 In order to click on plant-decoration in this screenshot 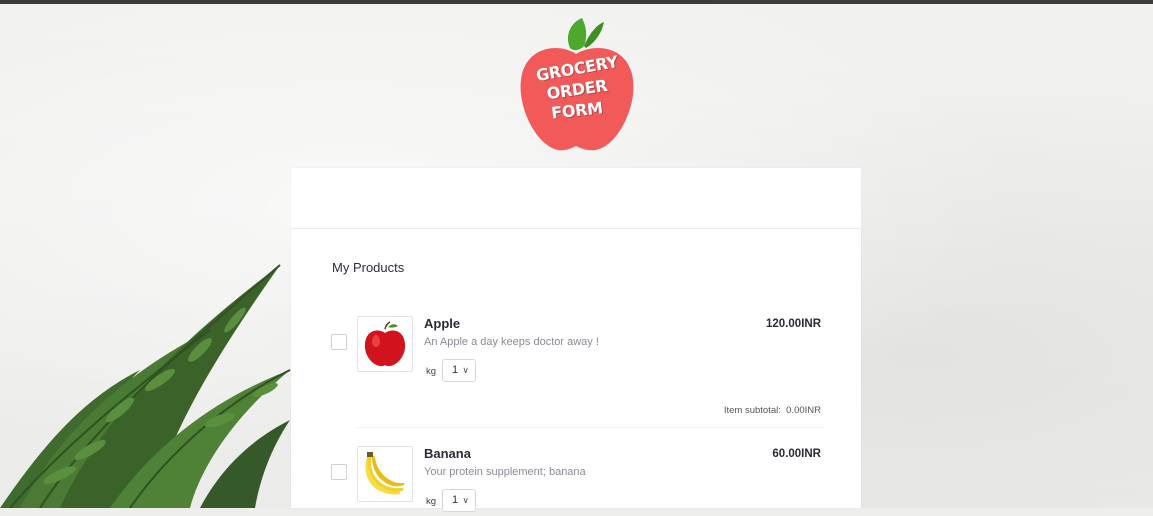, I will do `click(145, 386)`.